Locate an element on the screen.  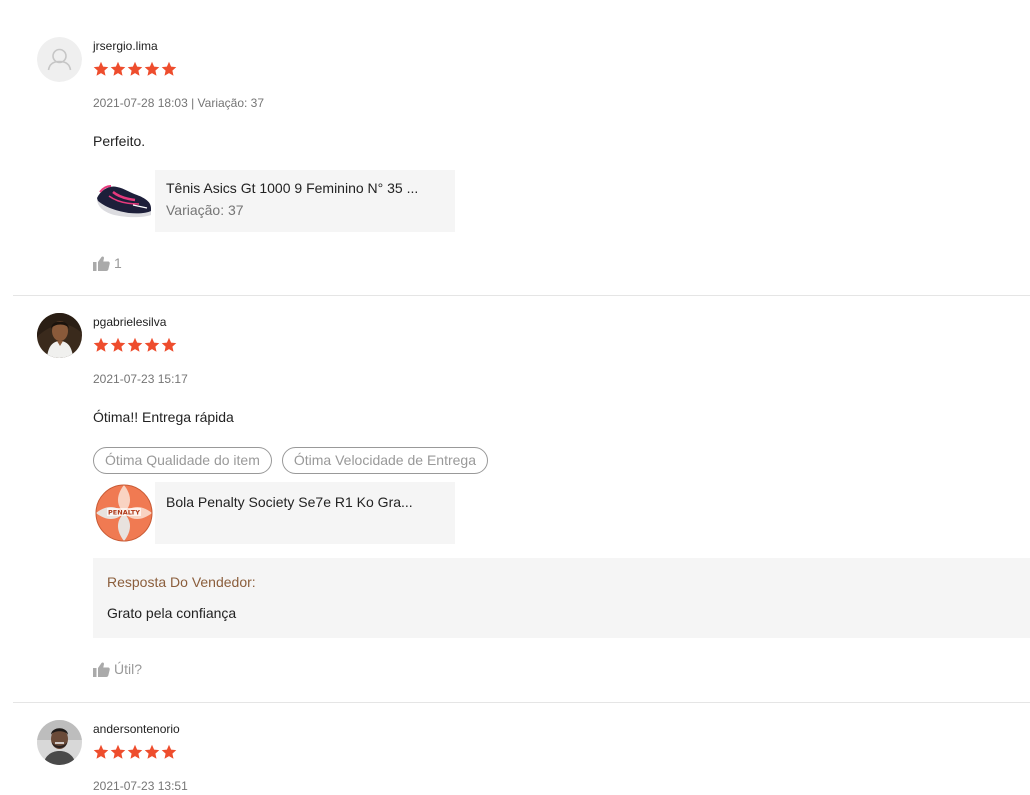
like-button: 1 is located at coordinates (107, 263).